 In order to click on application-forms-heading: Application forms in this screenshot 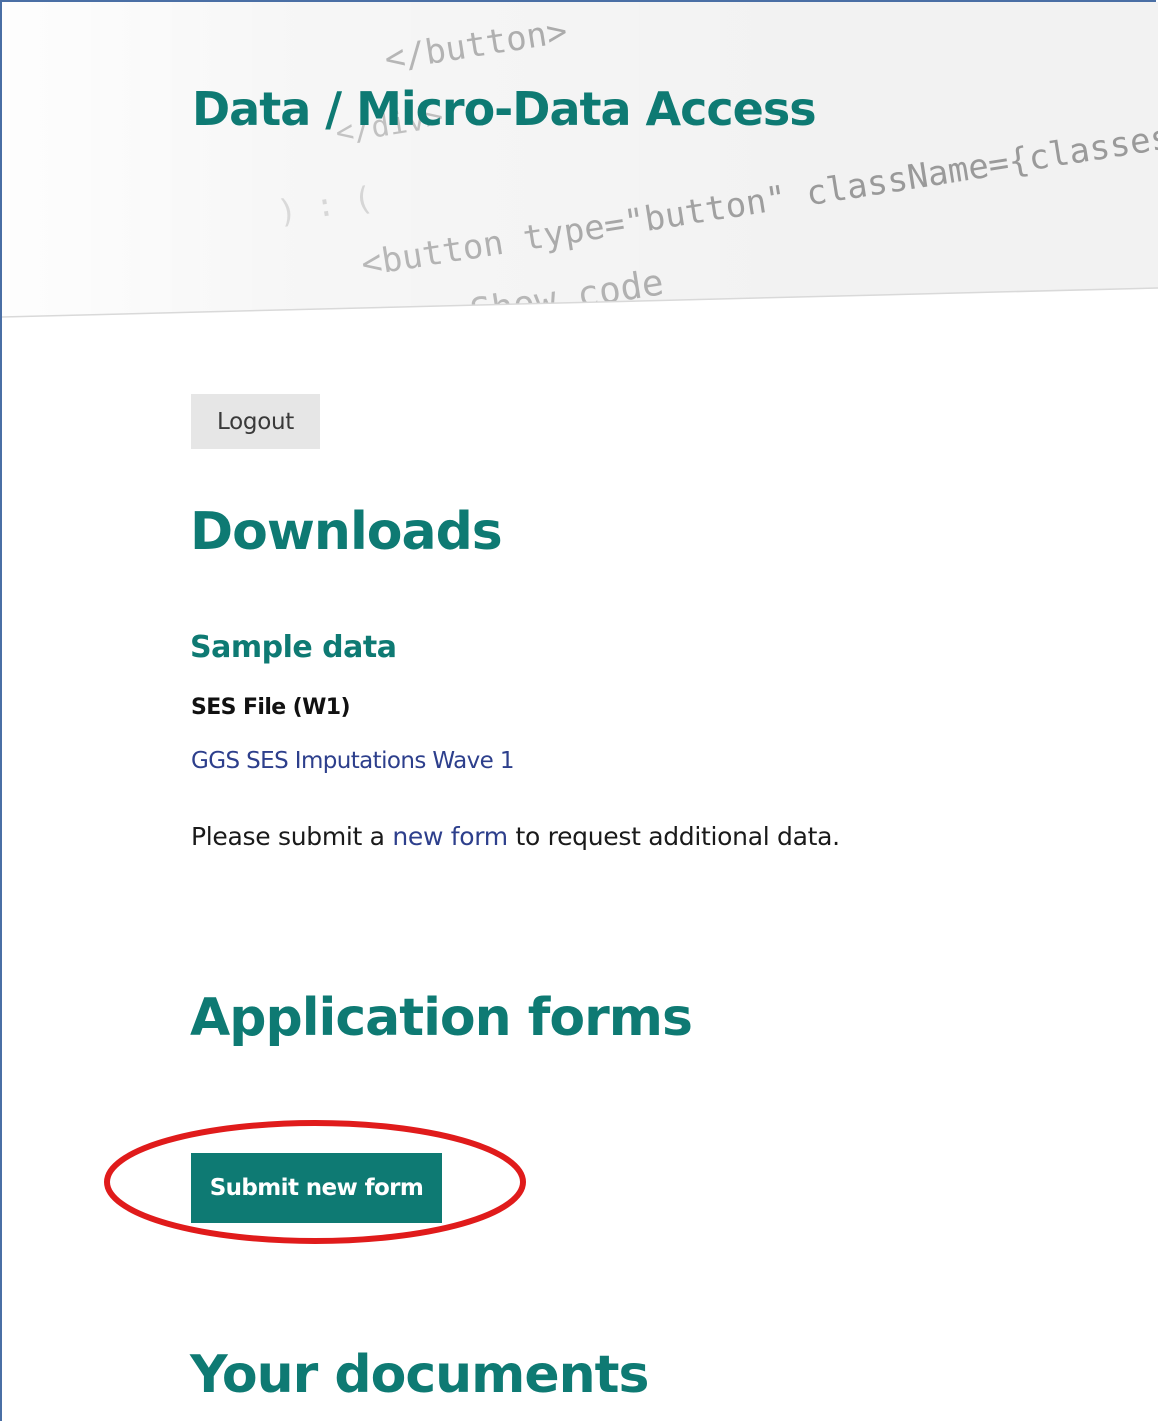, I will do `click(441, 1018)`.